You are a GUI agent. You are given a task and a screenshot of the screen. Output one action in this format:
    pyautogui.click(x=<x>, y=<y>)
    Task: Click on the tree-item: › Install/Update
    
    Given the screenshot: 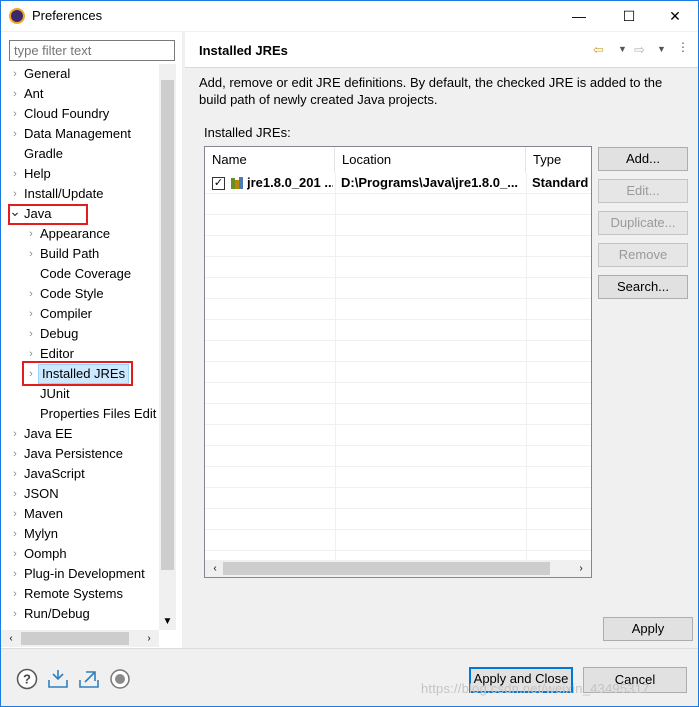 What is the action you would take?
    pyautogui.click(x=84, y=194)
    